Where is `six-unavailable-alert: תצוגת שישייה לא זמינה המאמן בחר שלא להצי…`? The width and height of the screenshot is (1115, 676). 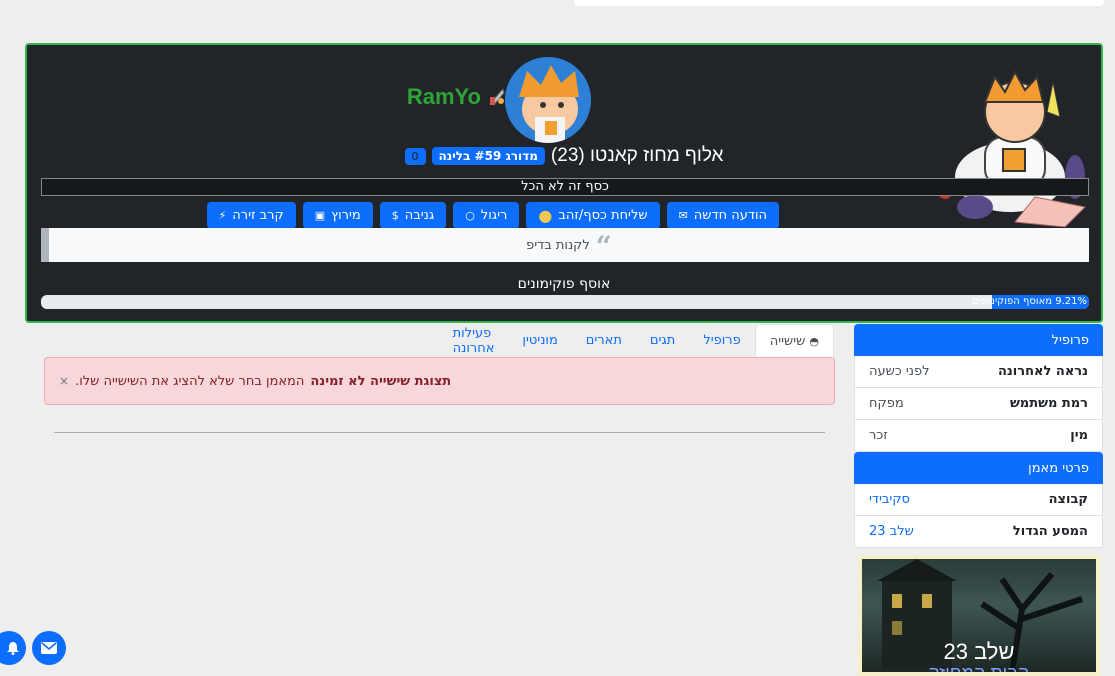
six-unavailable-alert: תצוגת שישייה לא זמינה המאמן בחר שלא להצי… is located at coordinates (439, 381).